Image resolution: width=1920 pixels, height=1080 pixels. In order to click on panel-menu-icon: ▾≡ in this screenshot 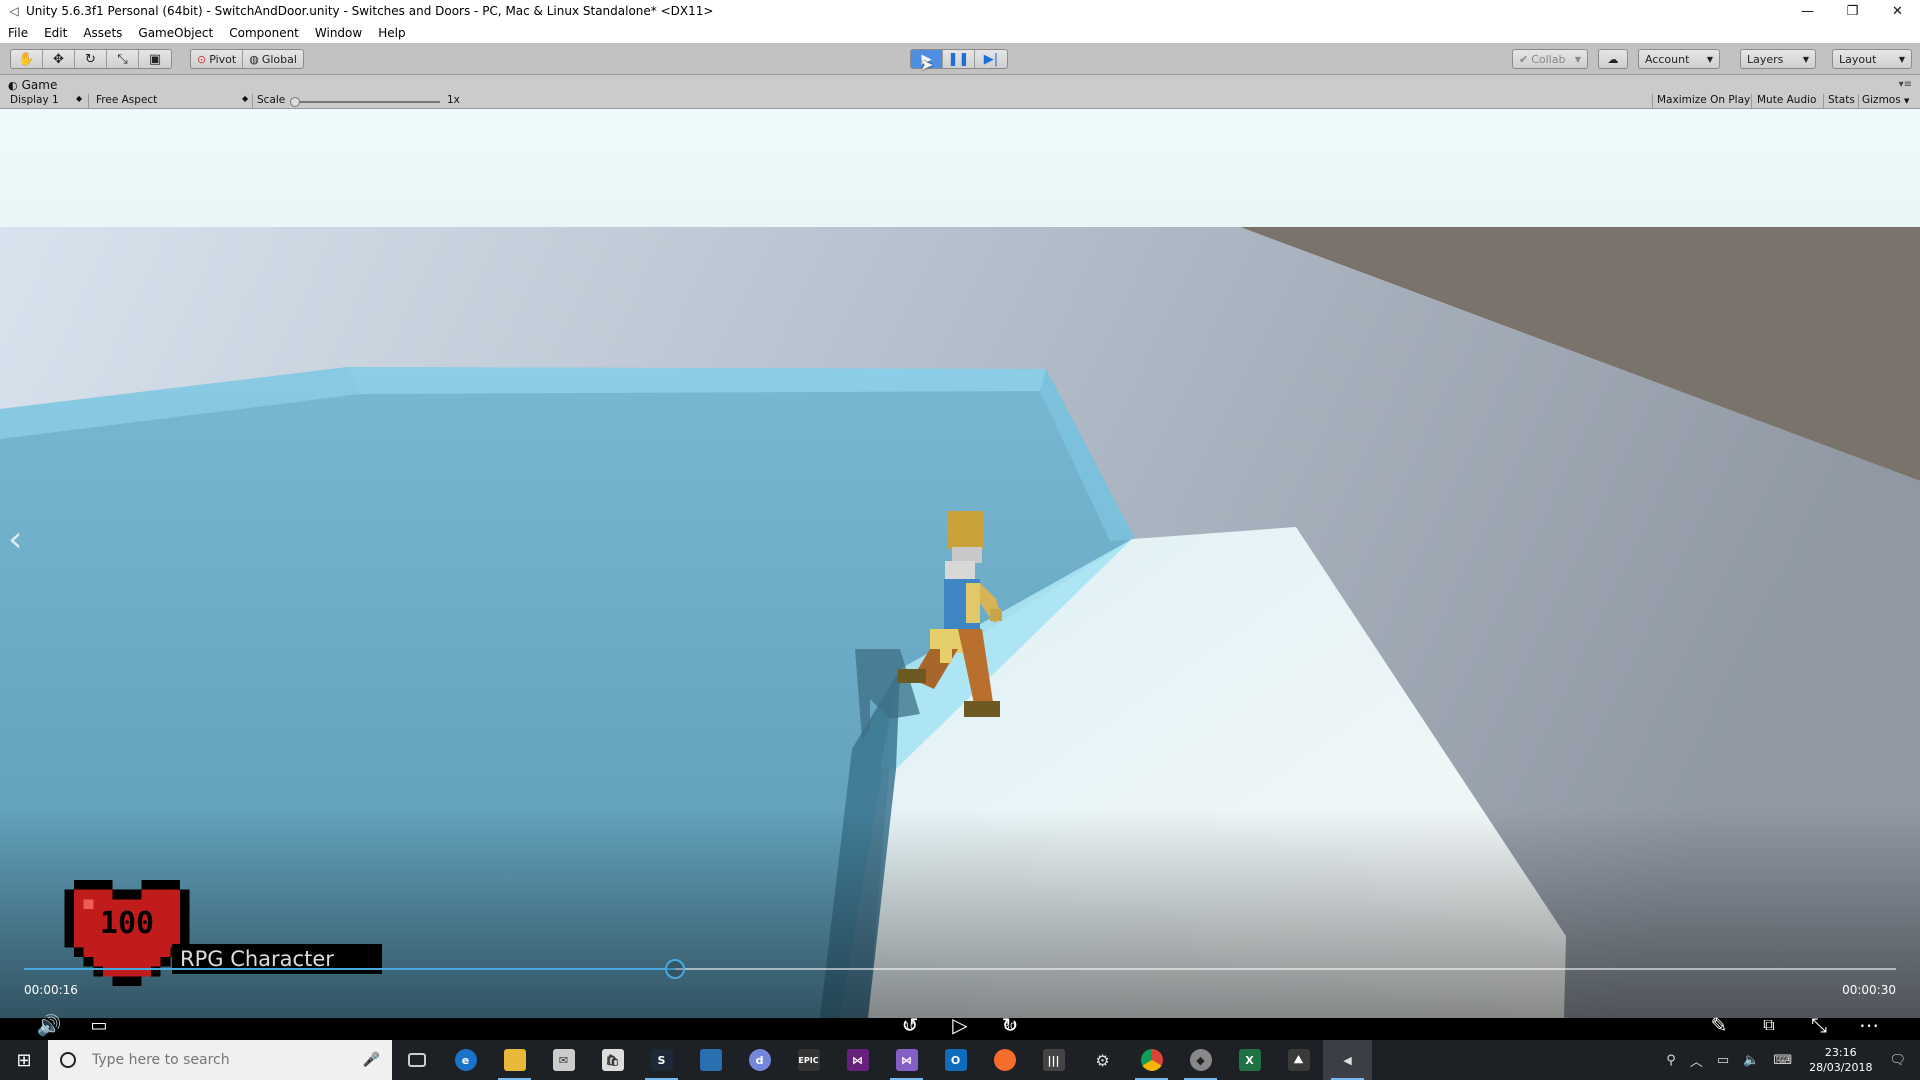, I will do `click(1905, 84)`.